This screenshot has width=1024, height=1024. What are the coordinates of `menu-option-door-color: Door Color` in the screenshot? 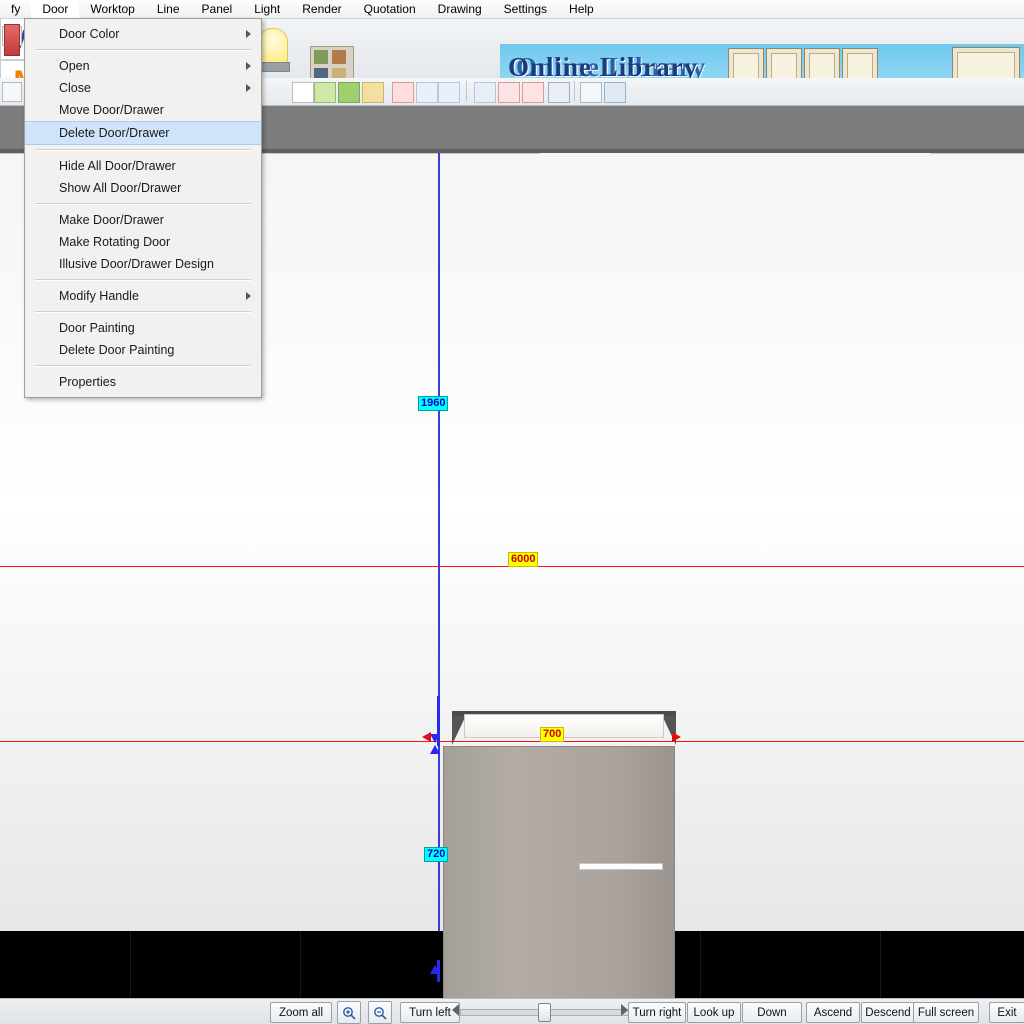 It's located at (143, 34).